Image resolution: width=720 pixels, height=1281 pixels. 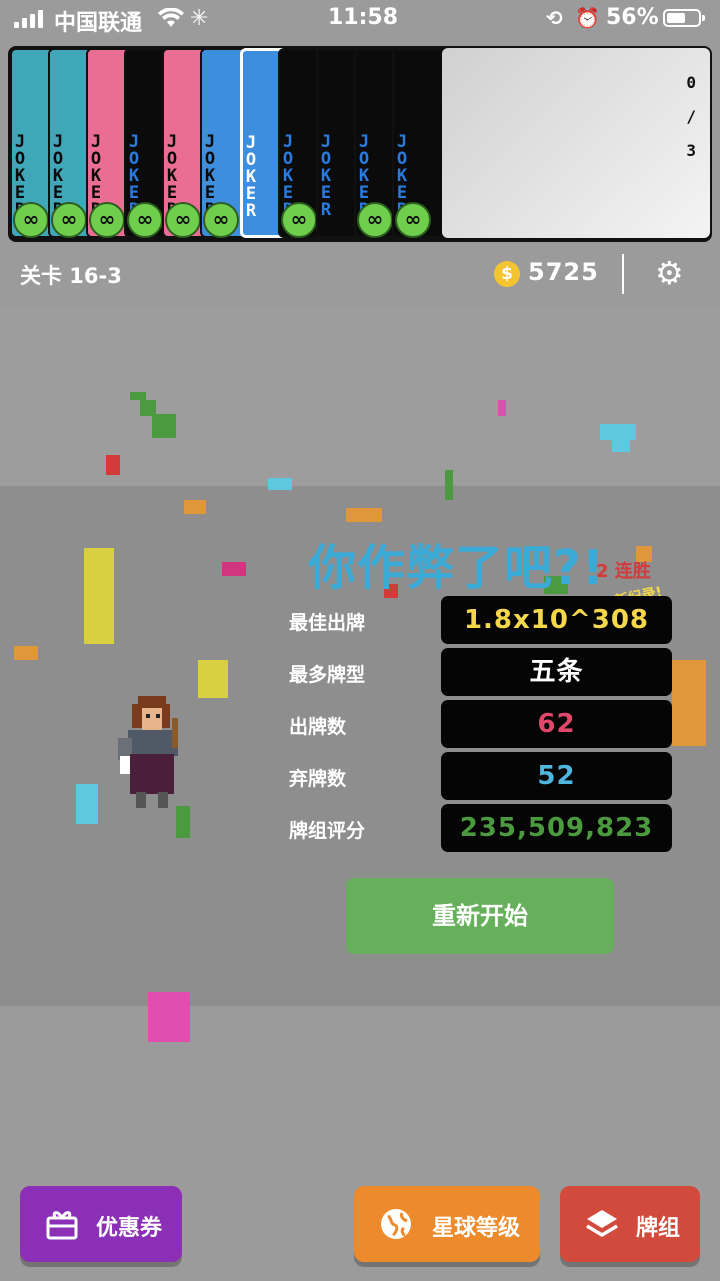 I want to click on stat-value: 五条, so click(x=556, y=672).